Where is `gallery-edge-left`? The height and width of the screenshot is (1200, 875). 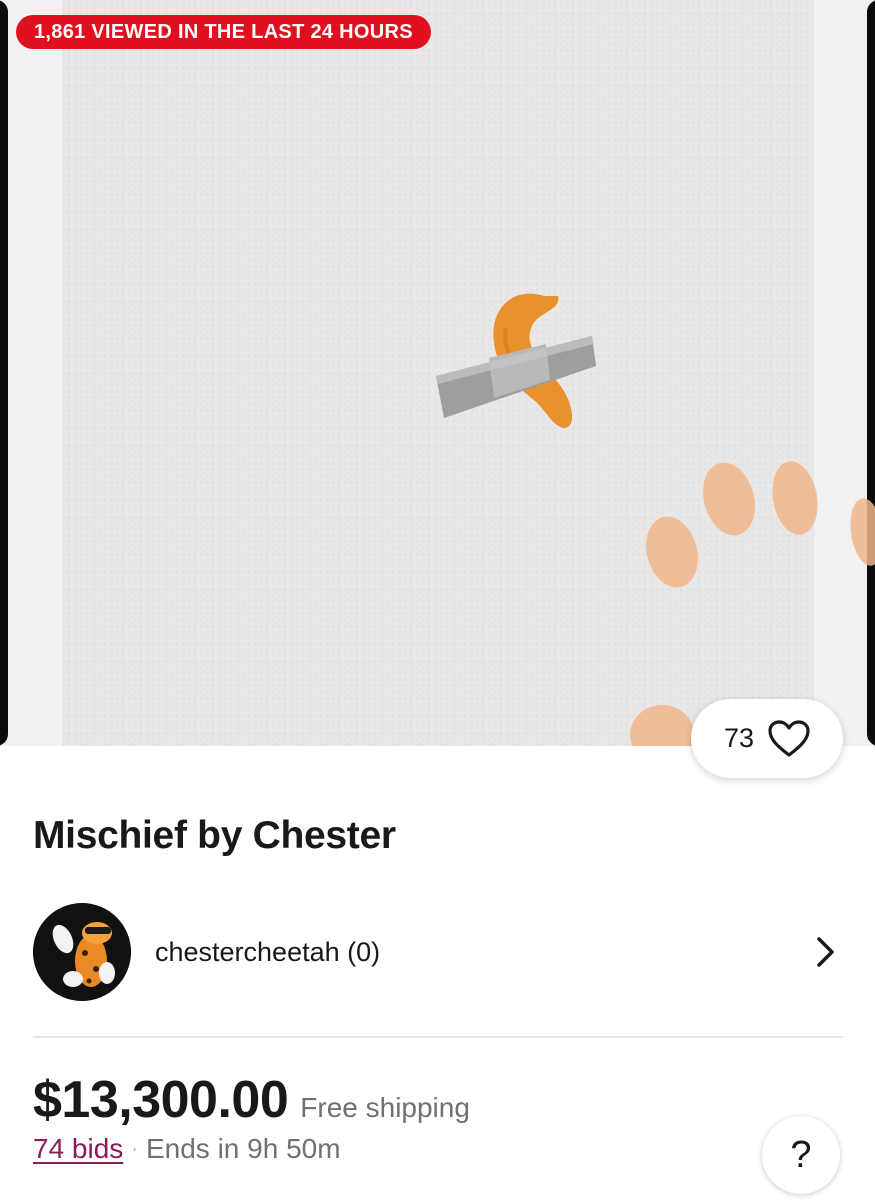
gallery-edge-left is located at coordinates (4, 373).